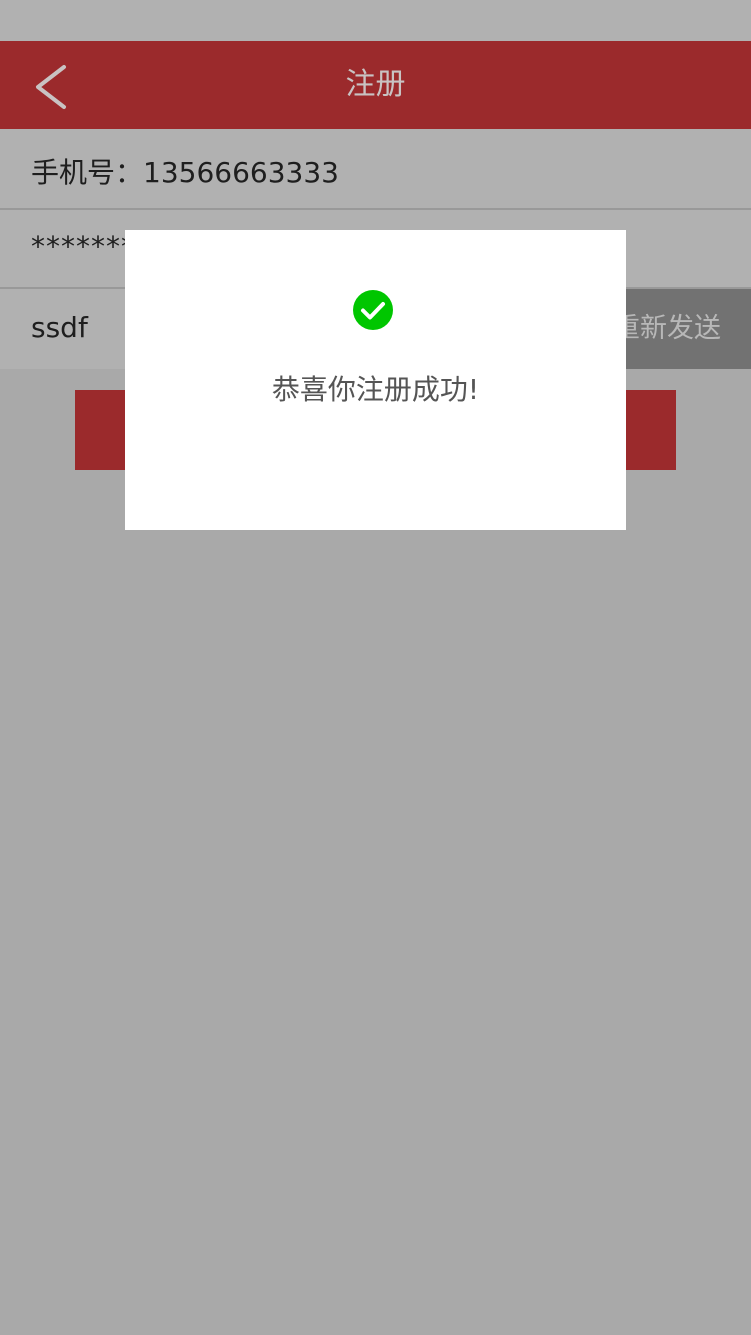  I want to click on header-bar: 注册, so click(375, 85).